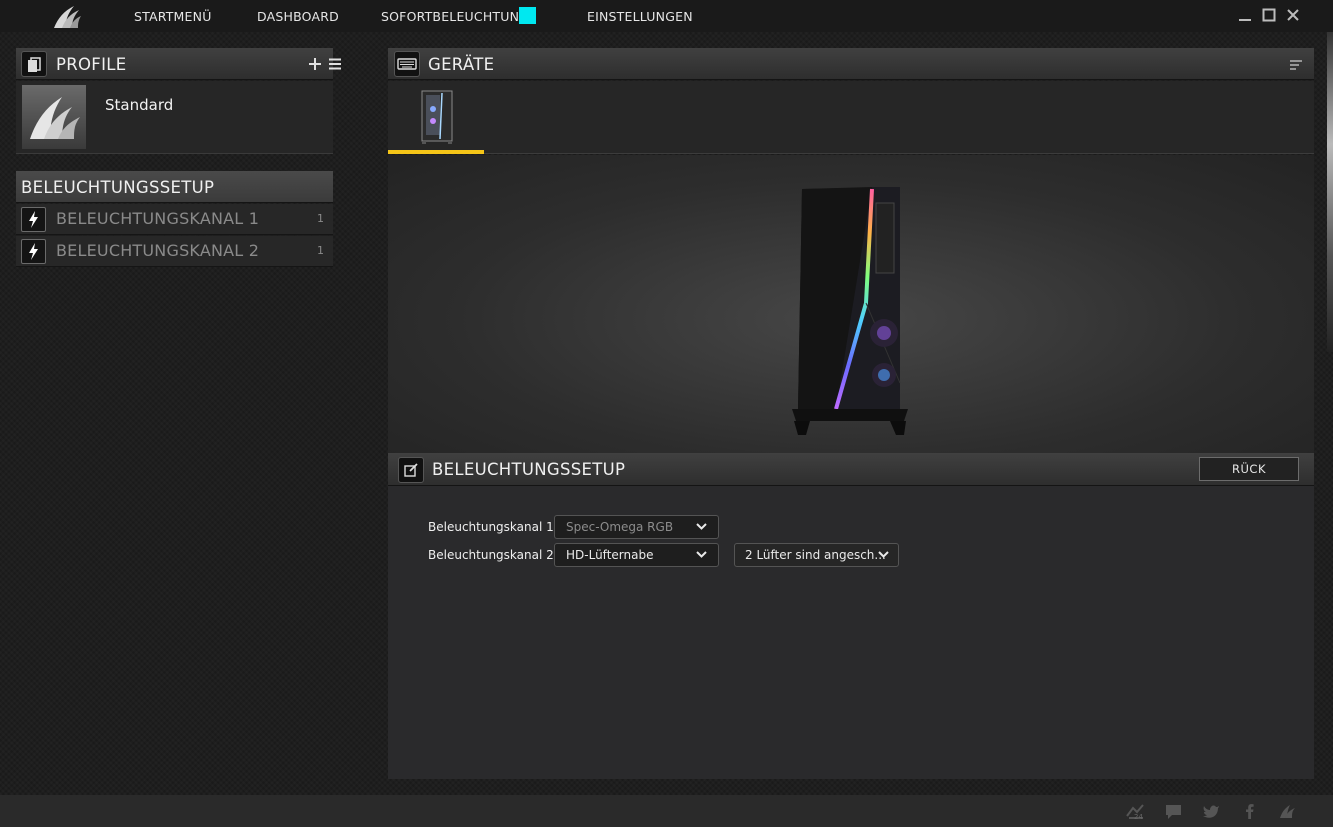 This screenshot has height=827, width=1333. Describe the element at coordinates (491, 555) in the screenshot. I see `channel-2-label: Beleuchtungskanal 2` at that location.